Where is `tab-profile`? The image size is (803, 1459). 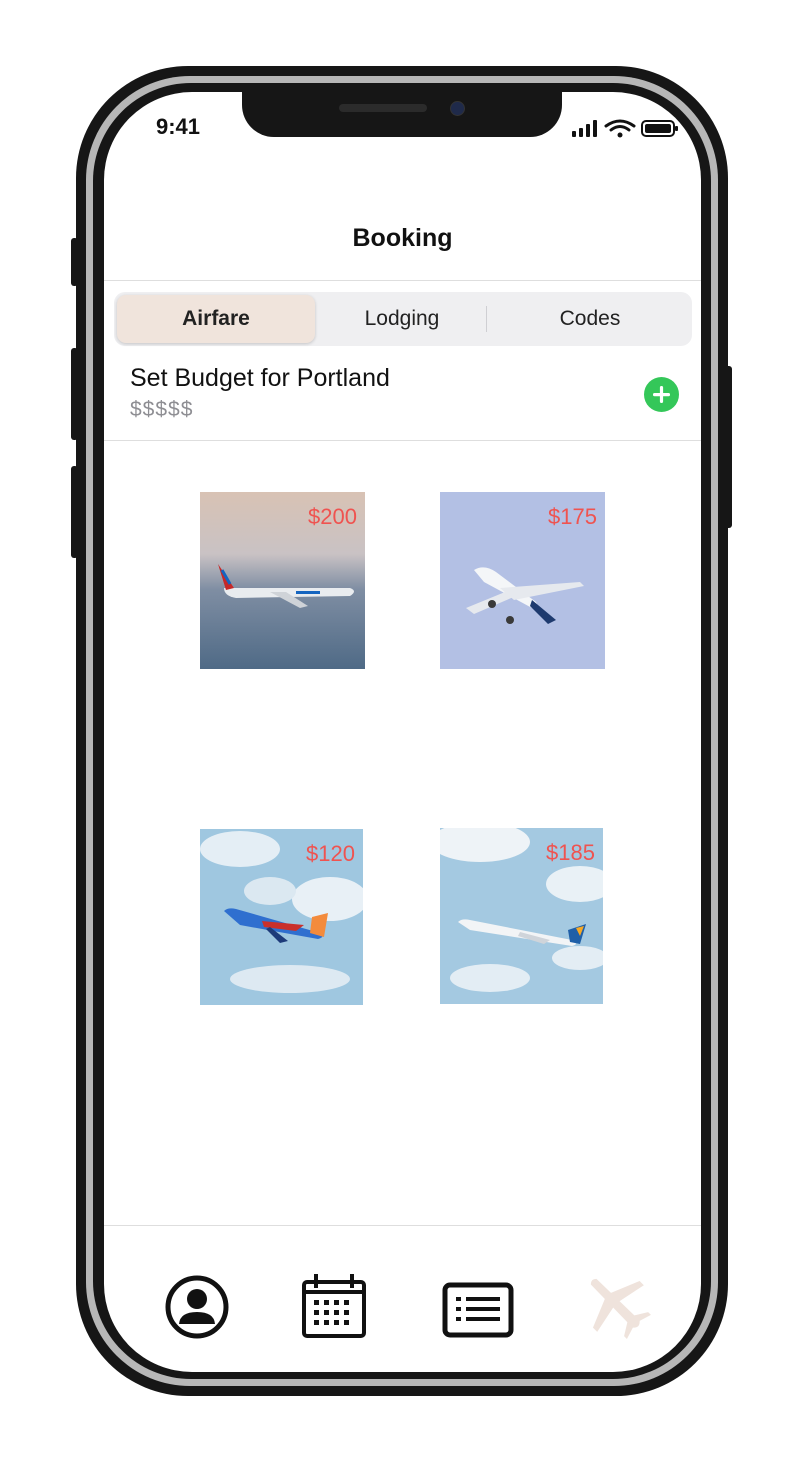
tab-profile is located at coordinates (197, 1307).